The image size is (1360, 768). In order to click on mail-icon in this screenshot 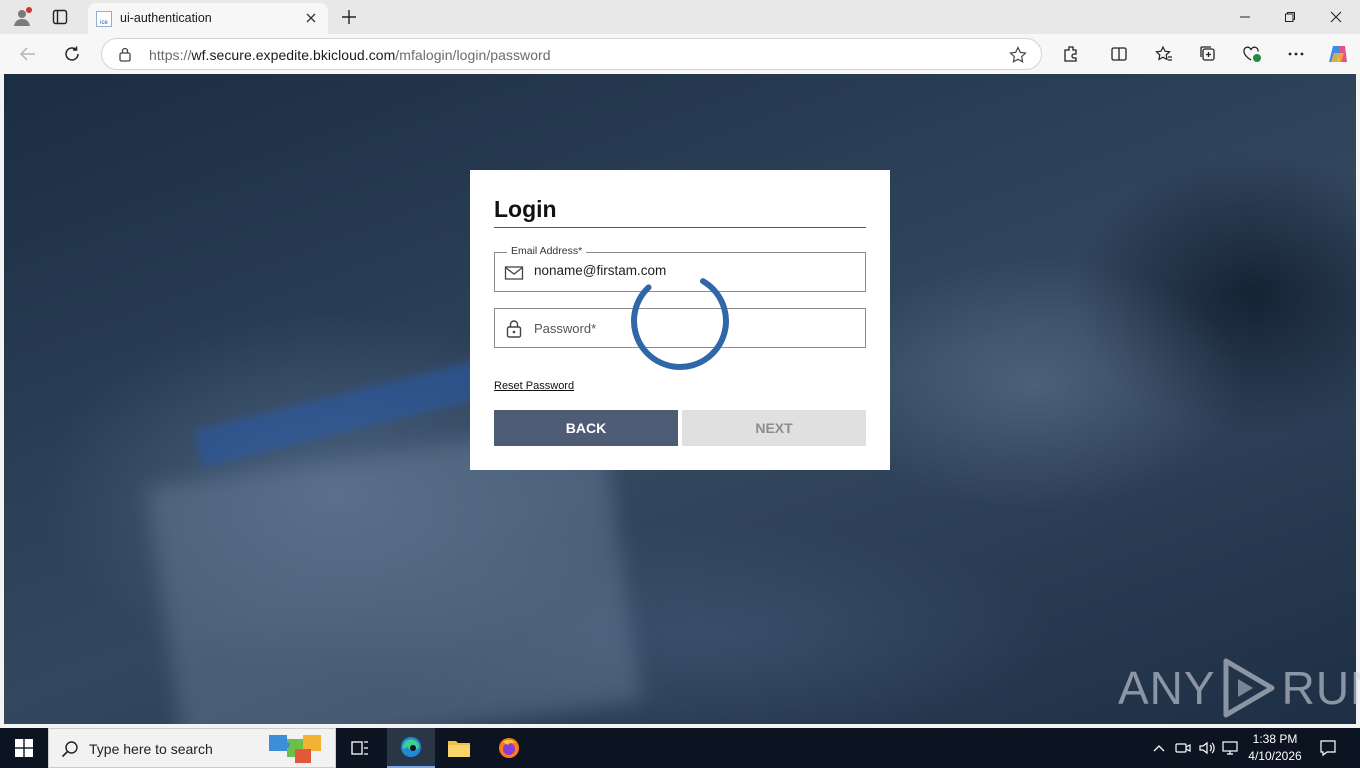, I will do `click(514, 273)`.